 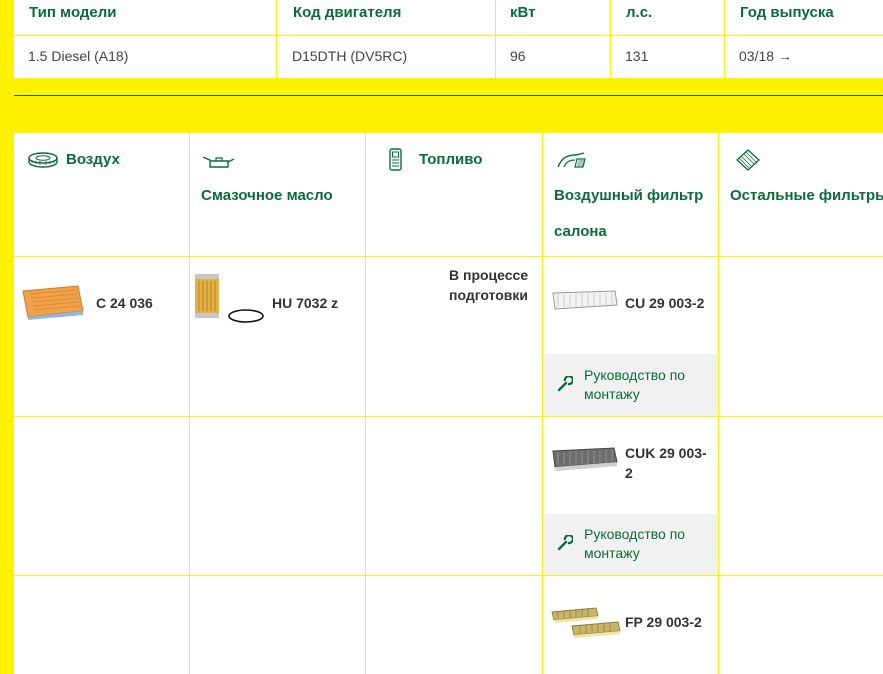 I want to click on cabin-filter-icon, so click(x=572, y=162).